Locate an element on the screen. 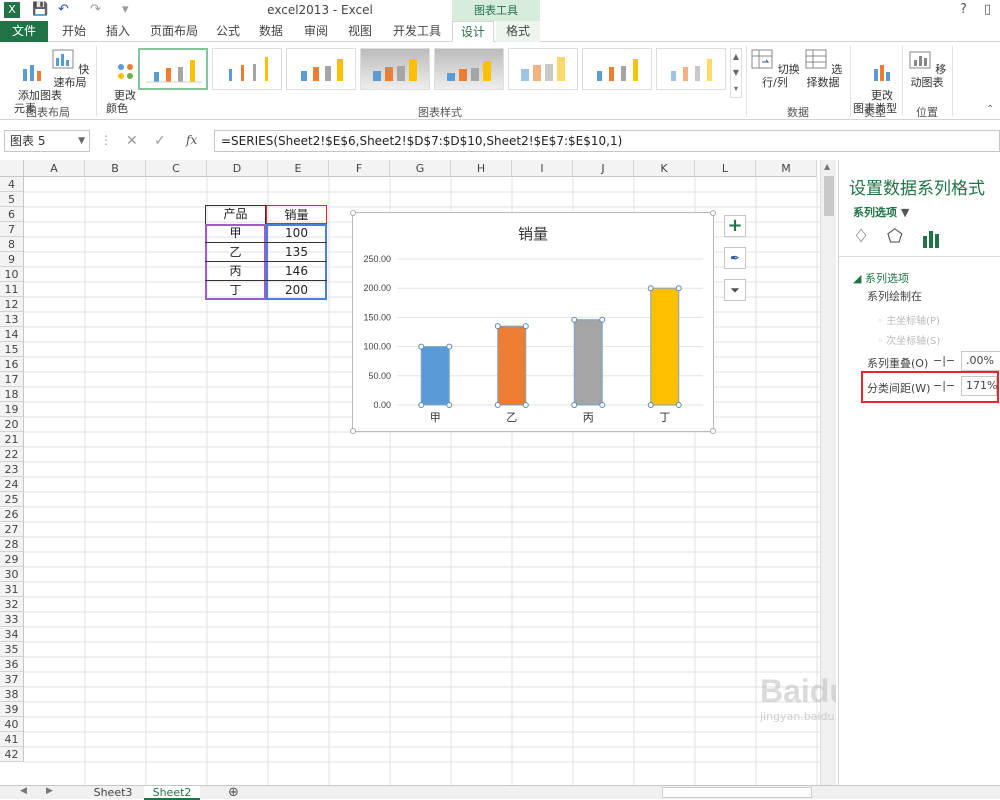 This screenshot has height=800, width=1000. row-header: 25 is located at coordinates (12, 499).